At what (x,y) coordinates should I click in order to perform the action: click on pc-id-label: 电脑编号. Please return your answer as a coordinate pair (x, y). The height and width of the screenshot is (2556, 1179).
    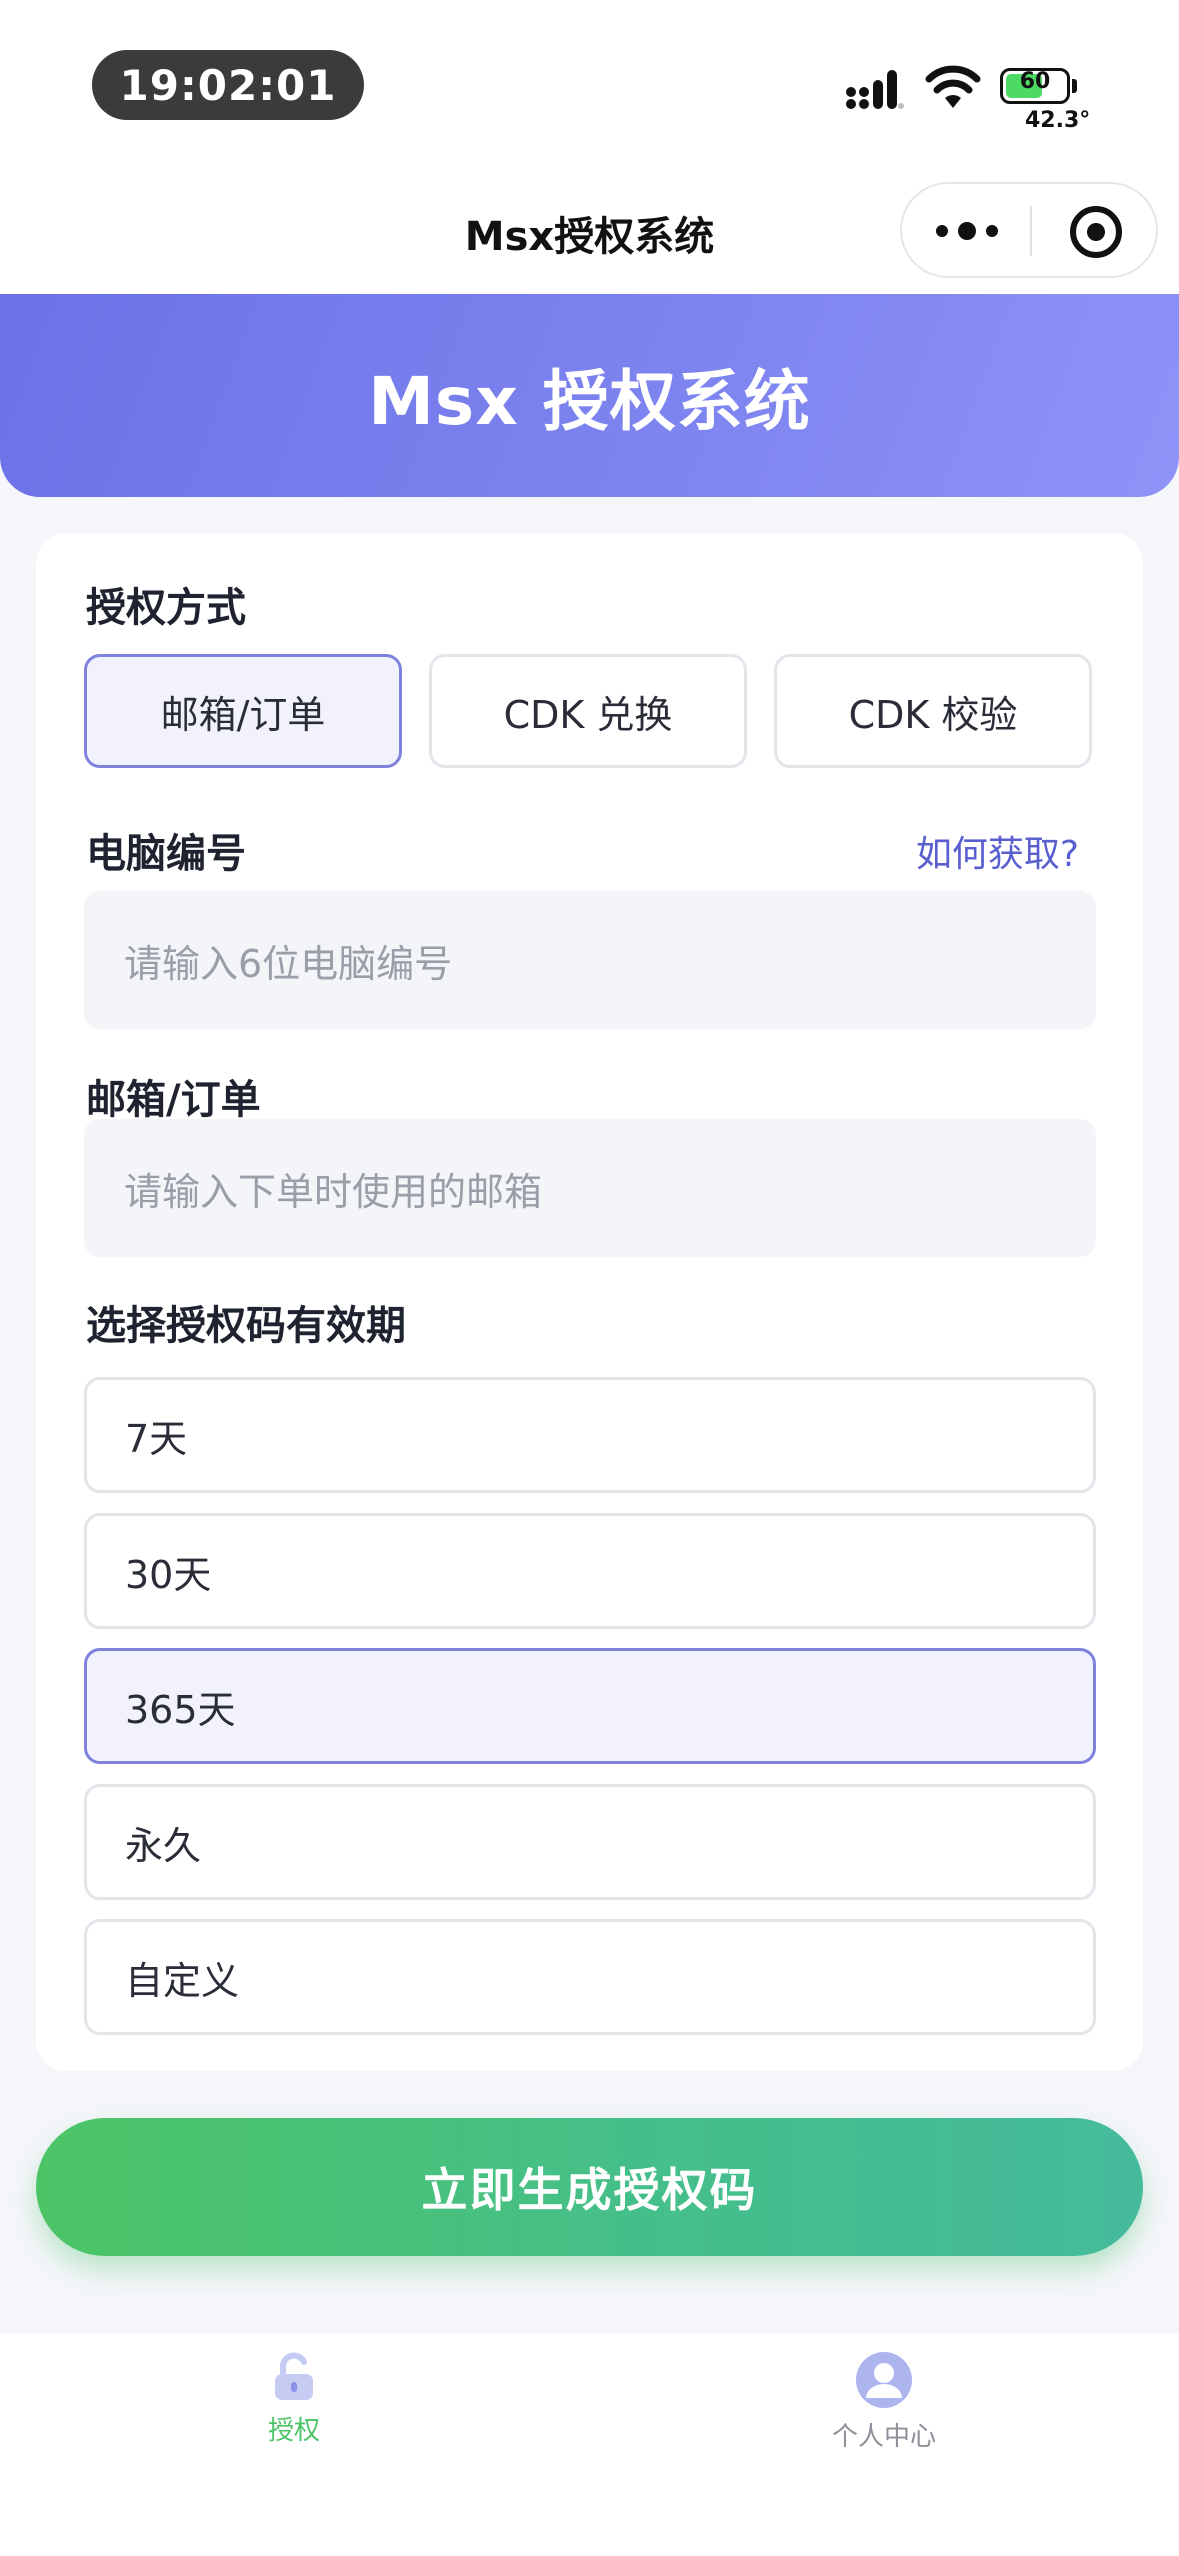
    Looking at the image, I should click on (166, 854).